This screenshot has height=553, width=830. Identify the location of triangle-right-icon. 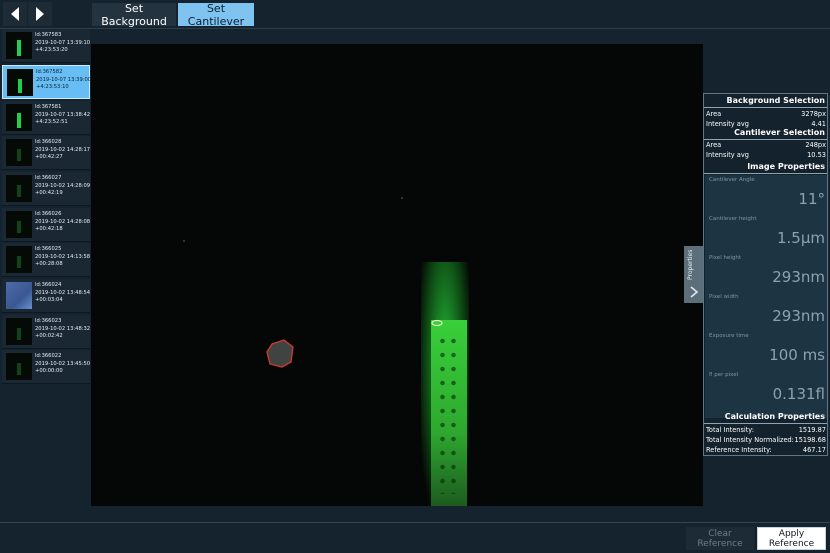
(40, 14).